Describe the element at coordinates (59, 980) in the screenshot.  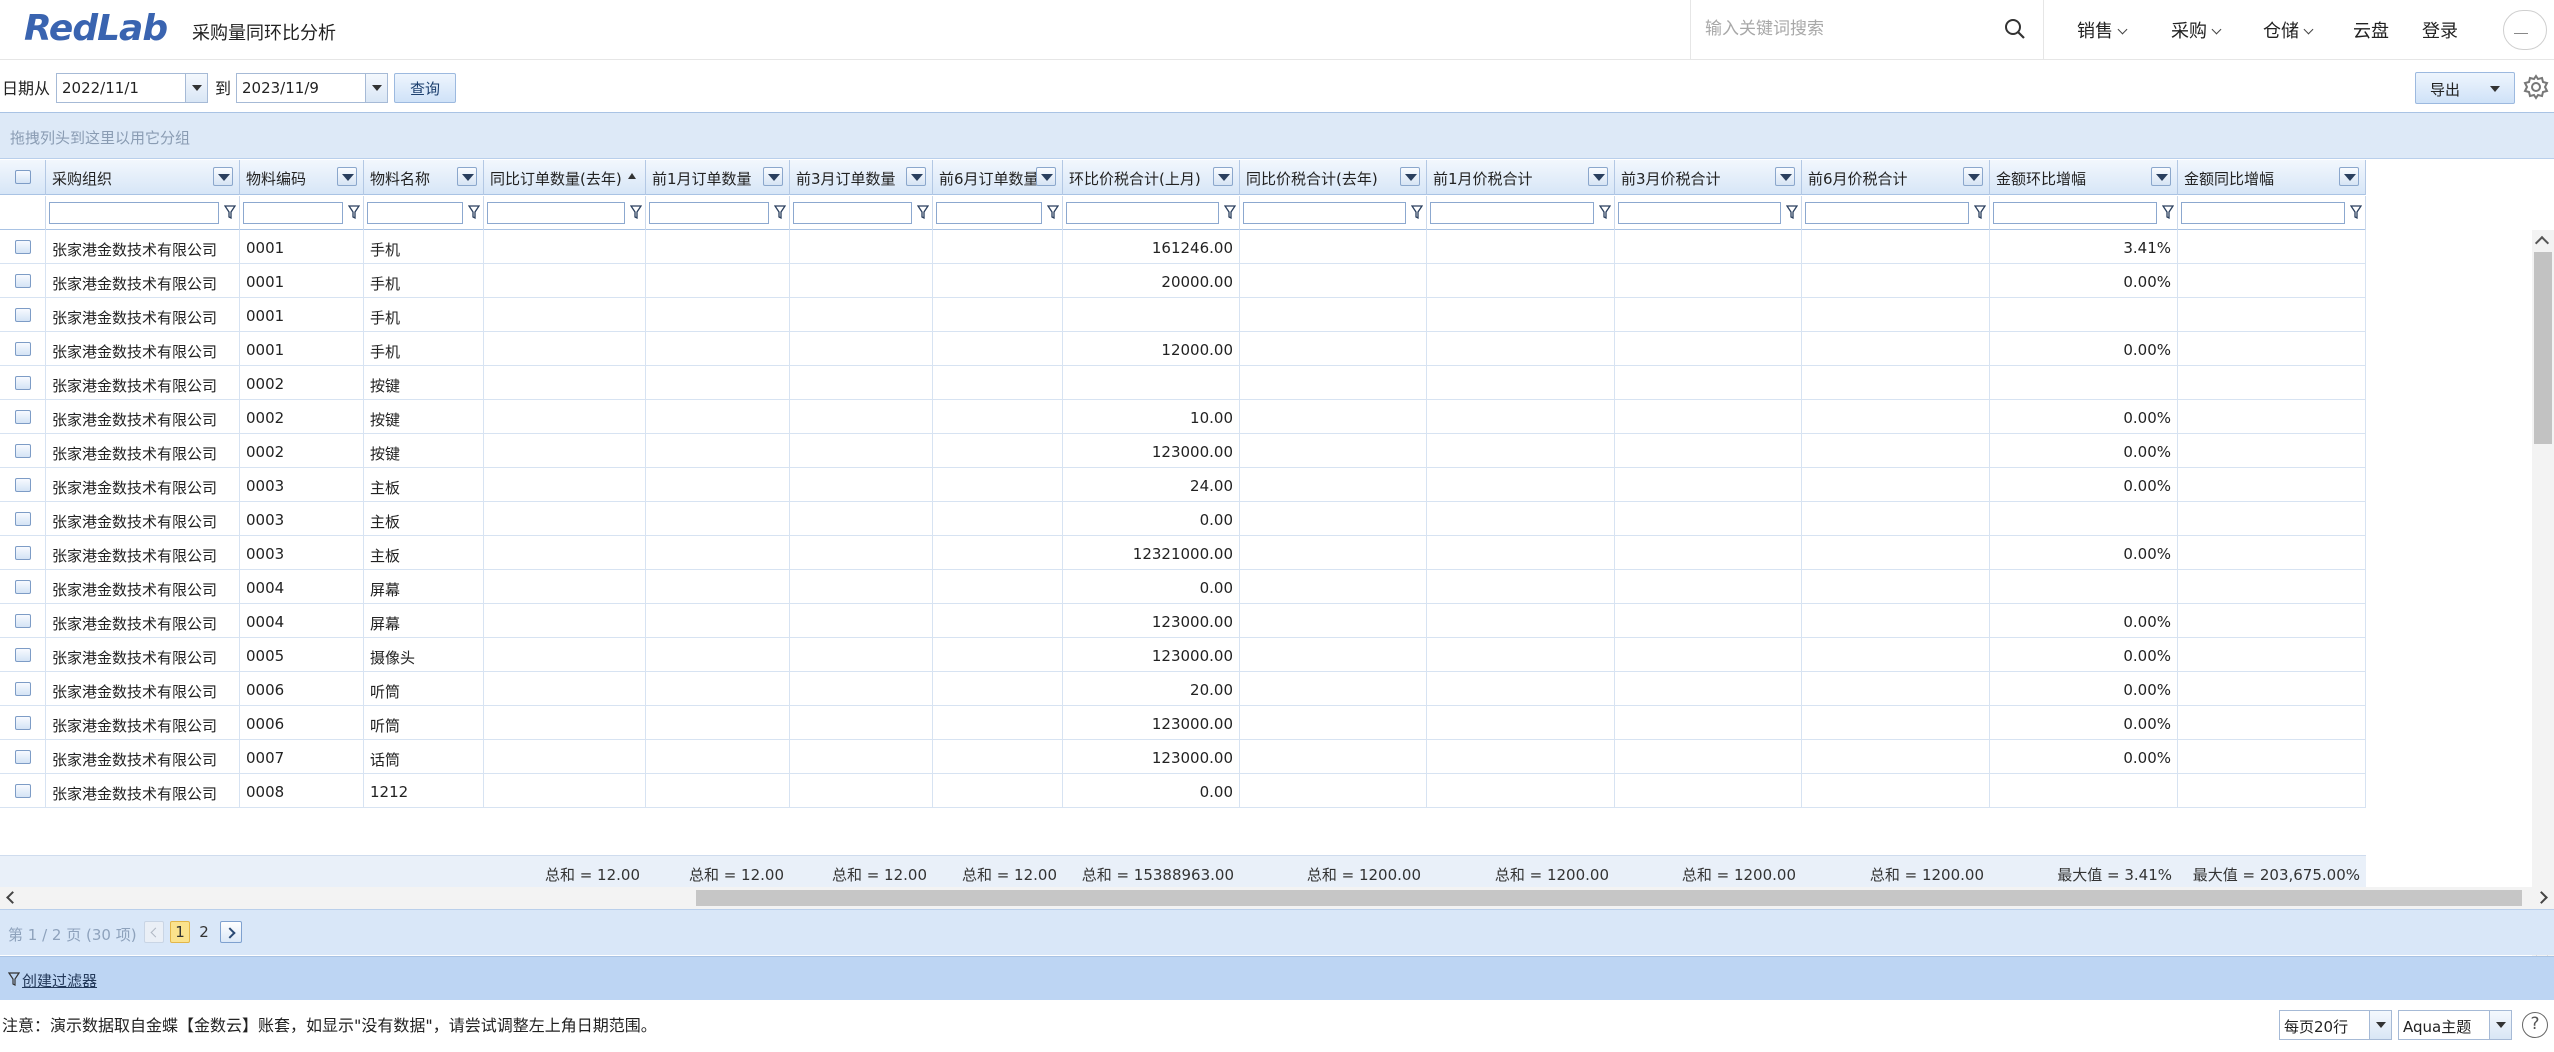
I see `create-filter-link: 创建过滤器` at that location.